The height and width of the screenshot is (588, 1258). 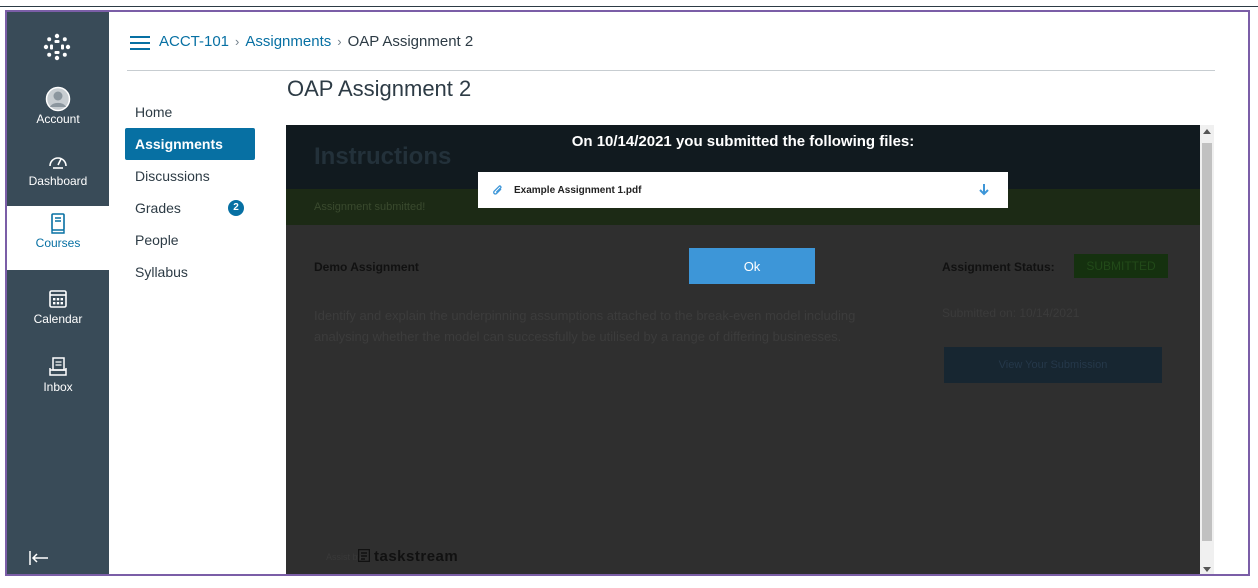 I want to click on assignment-status-label: Assignment Status:, so click(x=998, y=267).